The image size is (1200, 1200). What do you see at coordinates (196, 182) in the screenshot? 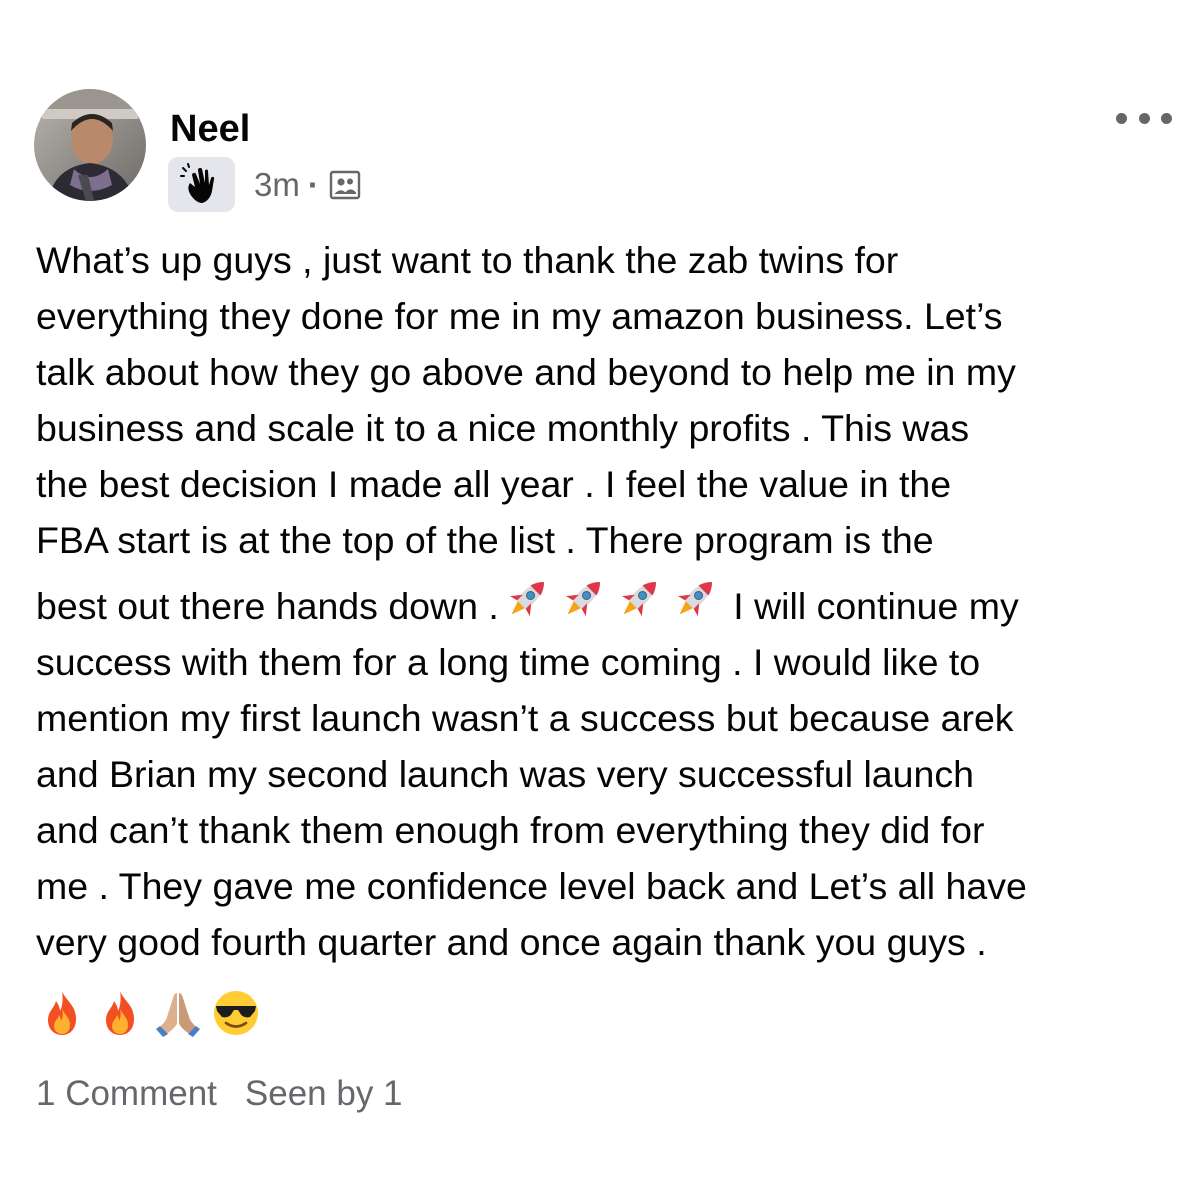
I see `waving-hand-icon` at bounding box center [196, 182].